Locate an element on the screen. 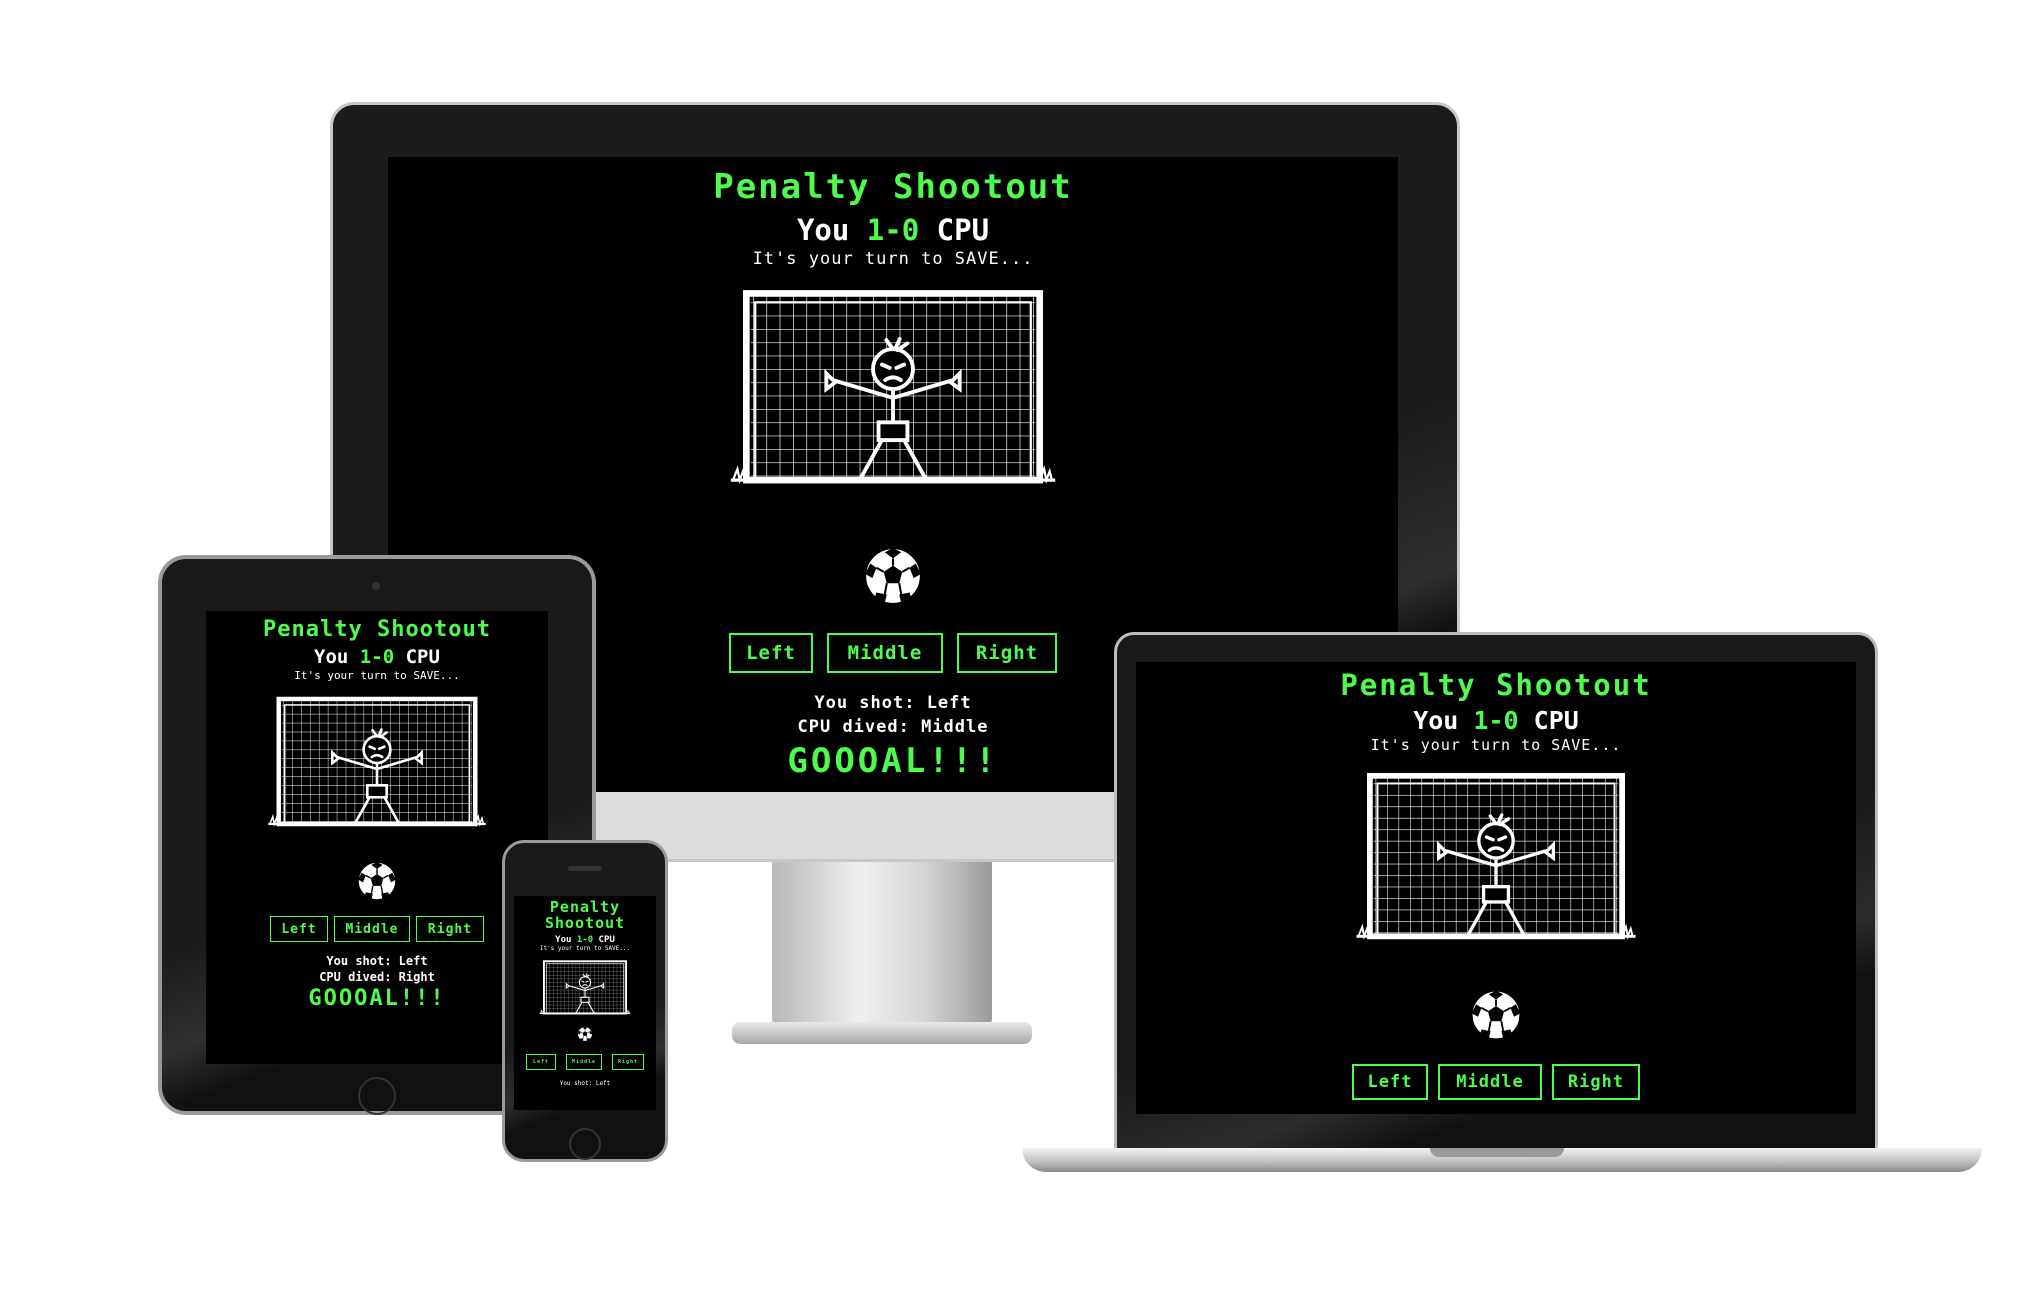  tablet-home-button is located at coordinates (377, 1096).